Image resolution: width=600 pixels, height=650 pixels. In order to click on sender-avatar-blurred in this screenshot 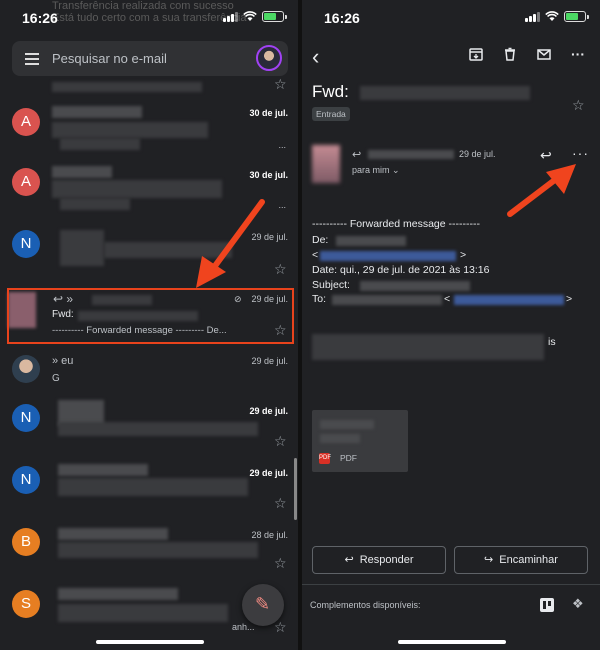, I will do `click(326, 164)`.